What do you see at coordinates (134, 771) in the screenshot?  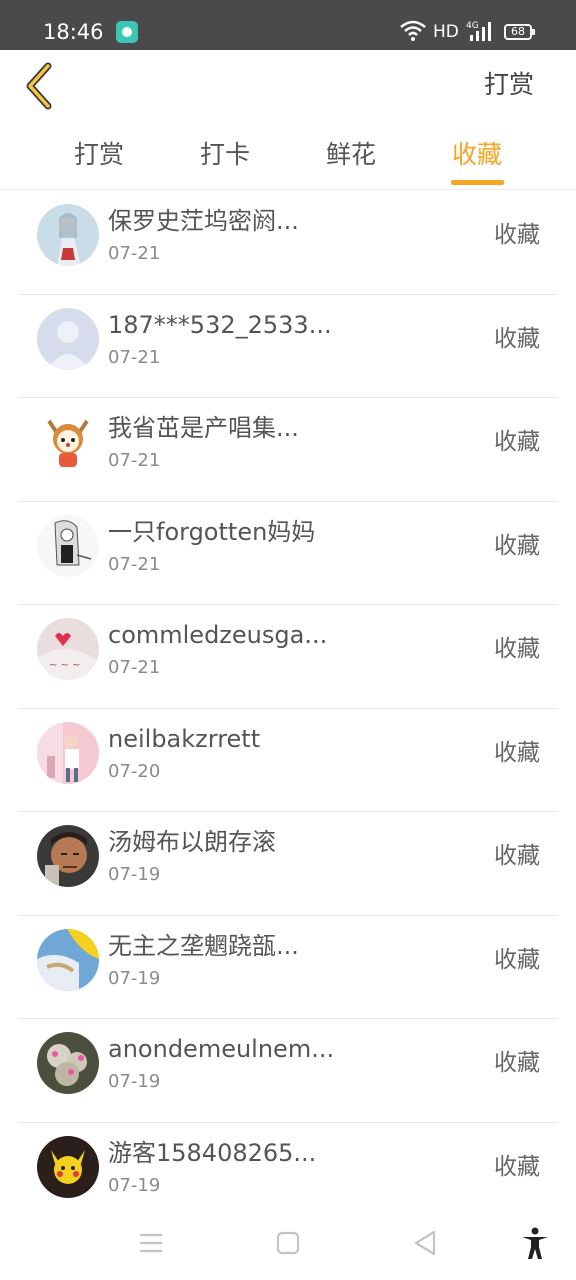 I see `date: 07-20` at bounding box center [134, 771].